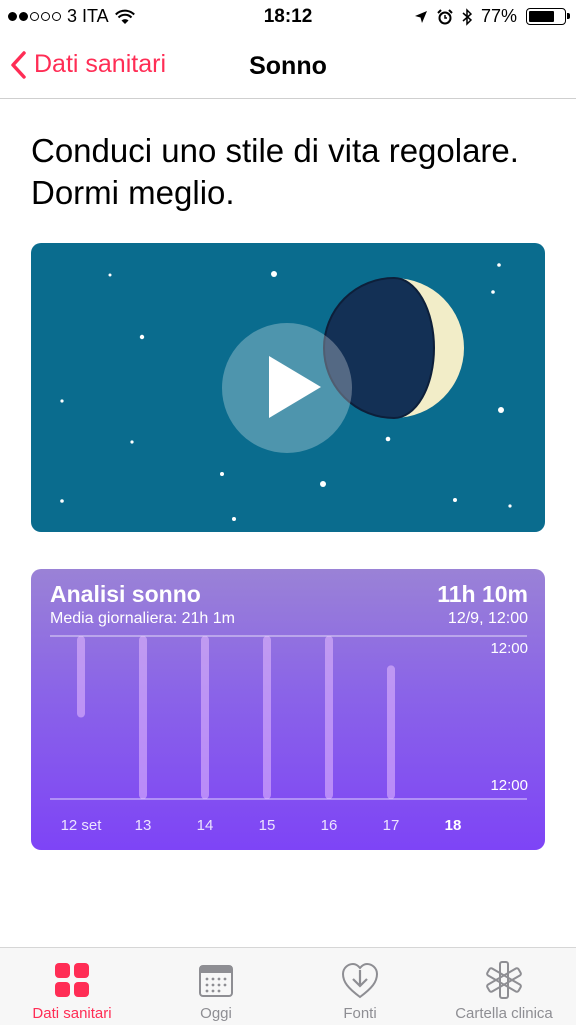 Image resolution: width=576 pixels, height=1025 pixels. Describe the element at coordinates (360, 1013) in the screenshot. I see `tab-label: Fonti` at that location.